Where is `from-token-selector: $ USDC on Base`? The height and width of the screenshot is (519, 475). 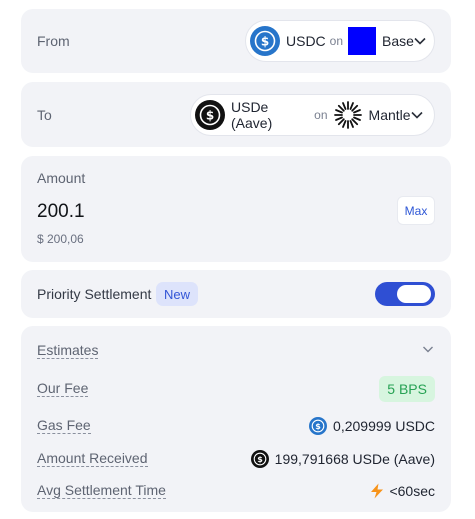 from-token-selector: $ USDC on Base is located at coordinates (340, 41).